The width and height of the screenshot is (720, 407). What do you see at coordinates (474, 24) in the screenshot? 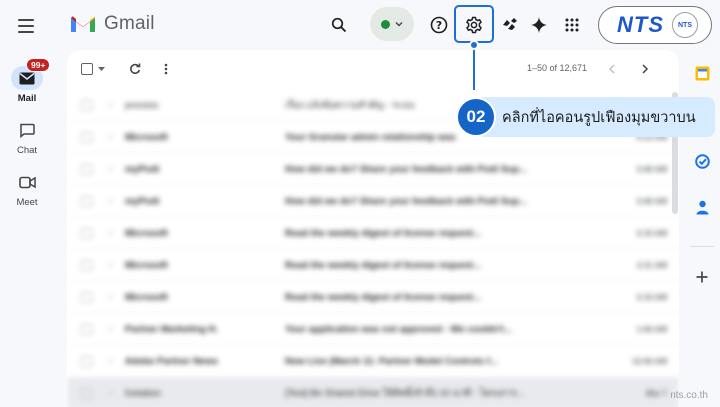
I see `settings-highlight-box` at bounding box center [474, 24].